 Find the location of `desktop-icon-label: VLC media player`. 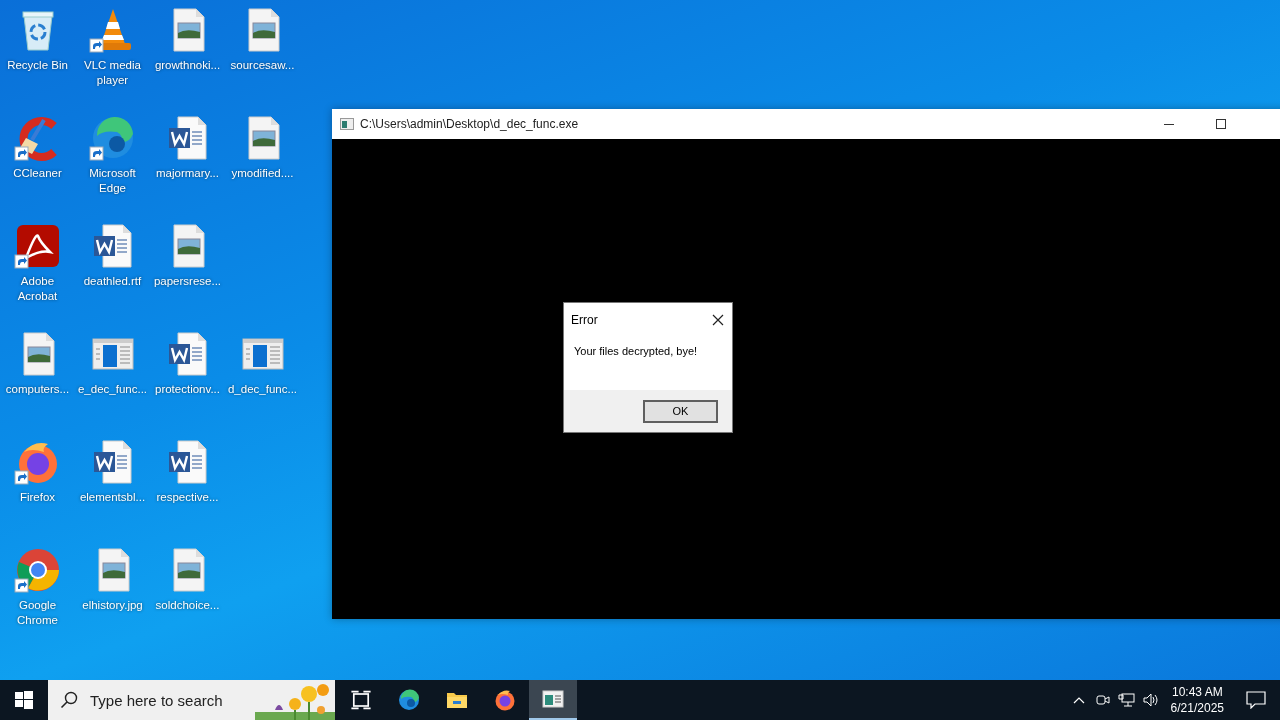

desktop-icon-label: VLC media player is located at coordinates (112, 73).